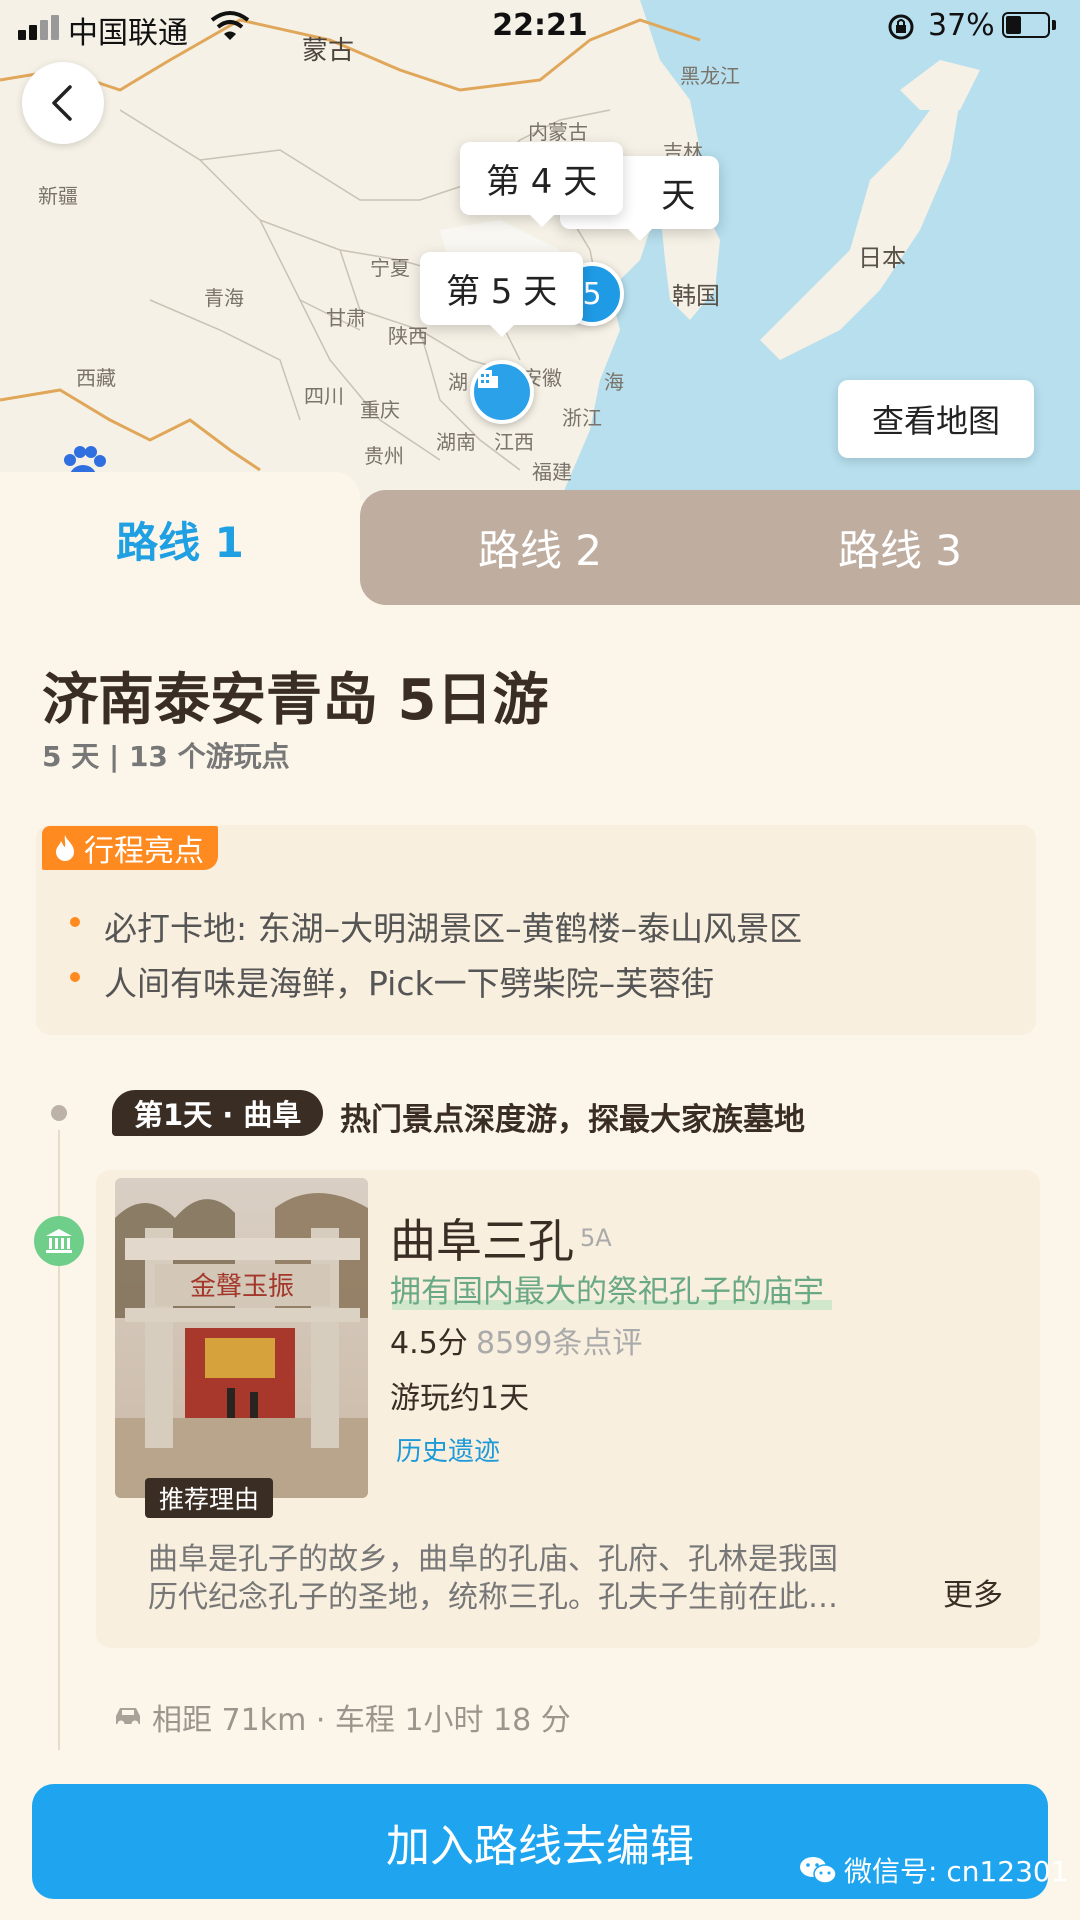  Describe the element at coordinates (180, 539) in the screenshot. I see `tab-route-1: 路线 1` at that location.